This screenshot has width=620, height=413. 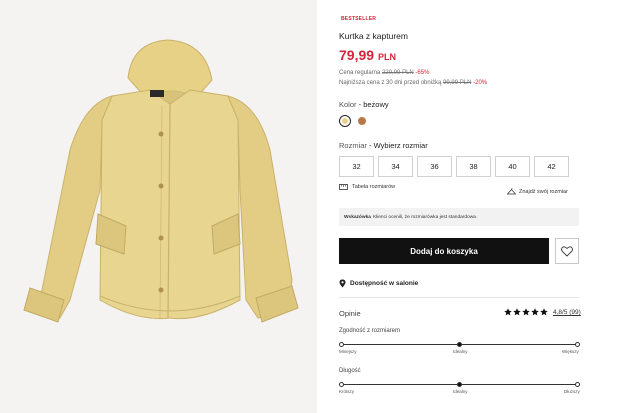 What do you see at coordinates (577, 344) in the screenshot?
I see `fit-scale-end-dot` at bounding box center [577, 344].